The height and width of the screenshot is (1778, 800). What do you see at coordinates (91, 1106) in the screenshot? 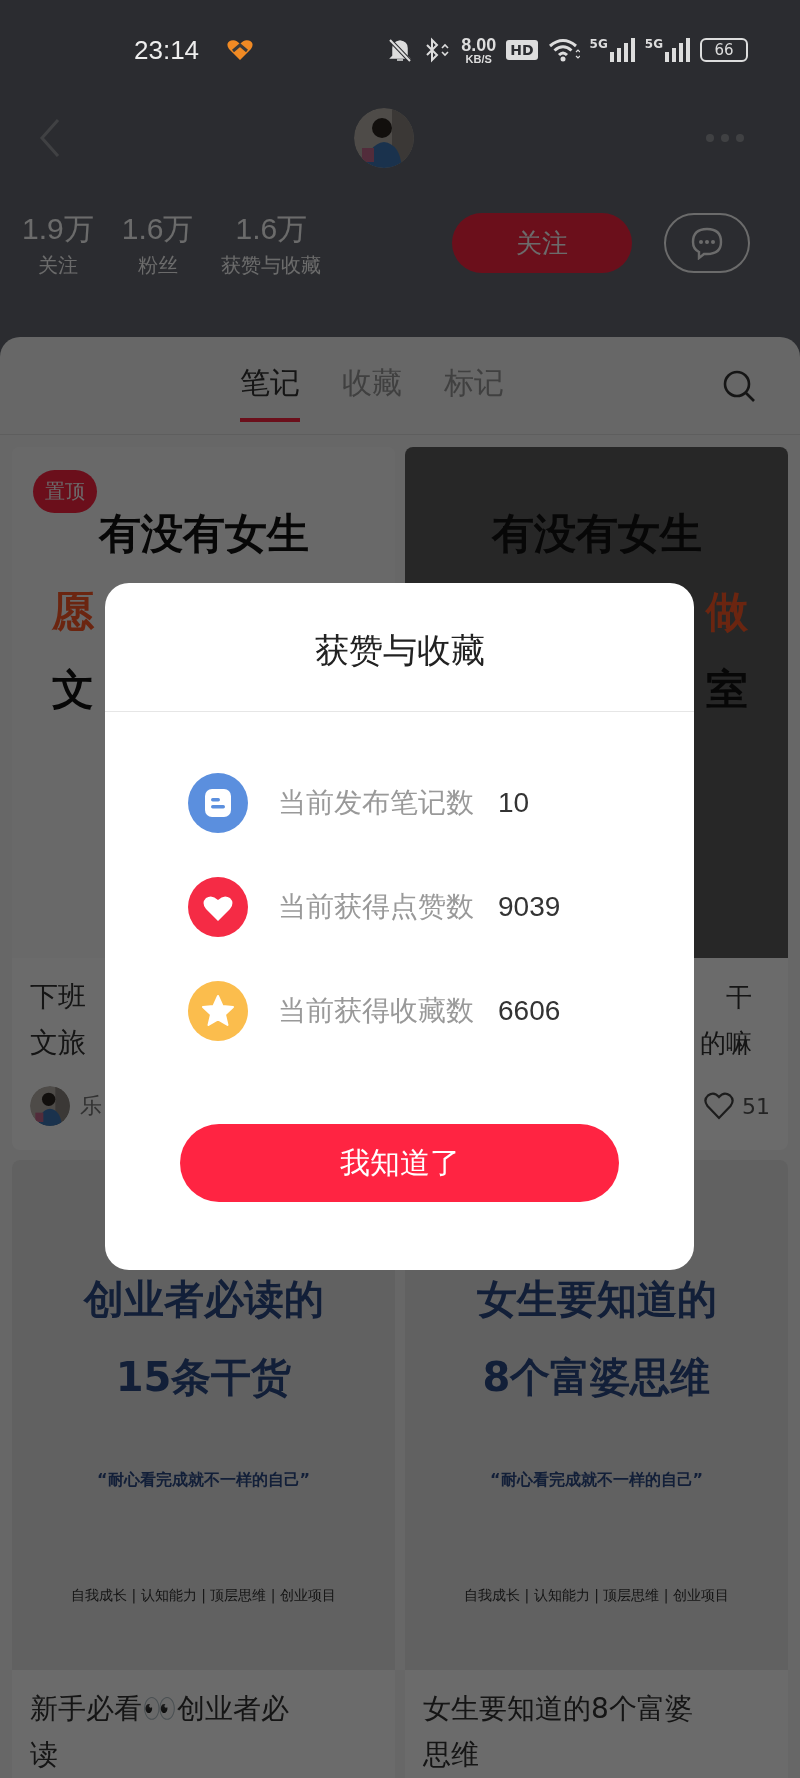
I see `author-name: 乐` at bounding box center [91, 1106].